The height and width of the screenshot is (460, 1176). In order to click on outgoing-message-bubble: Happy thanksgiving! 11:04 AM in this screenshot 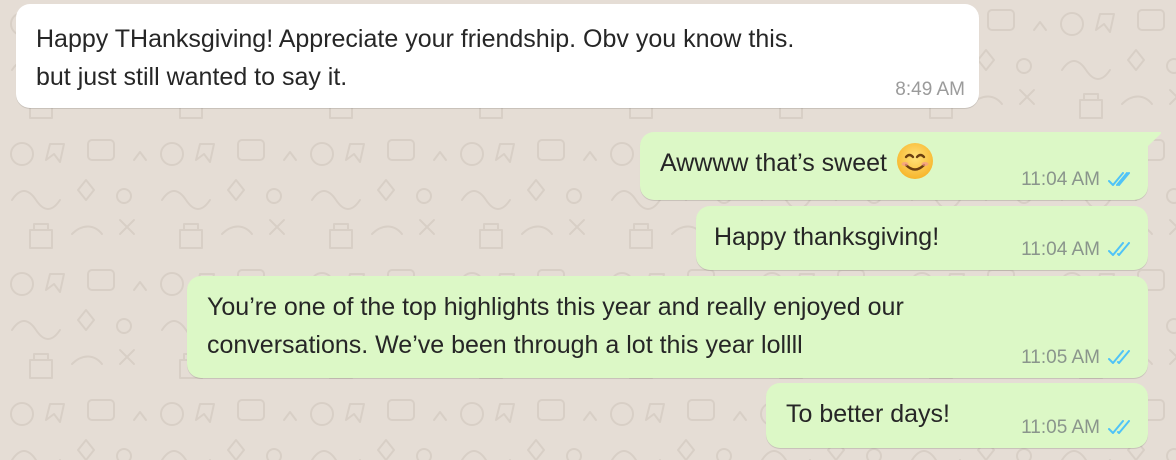, I will do `click(922, 238)`.